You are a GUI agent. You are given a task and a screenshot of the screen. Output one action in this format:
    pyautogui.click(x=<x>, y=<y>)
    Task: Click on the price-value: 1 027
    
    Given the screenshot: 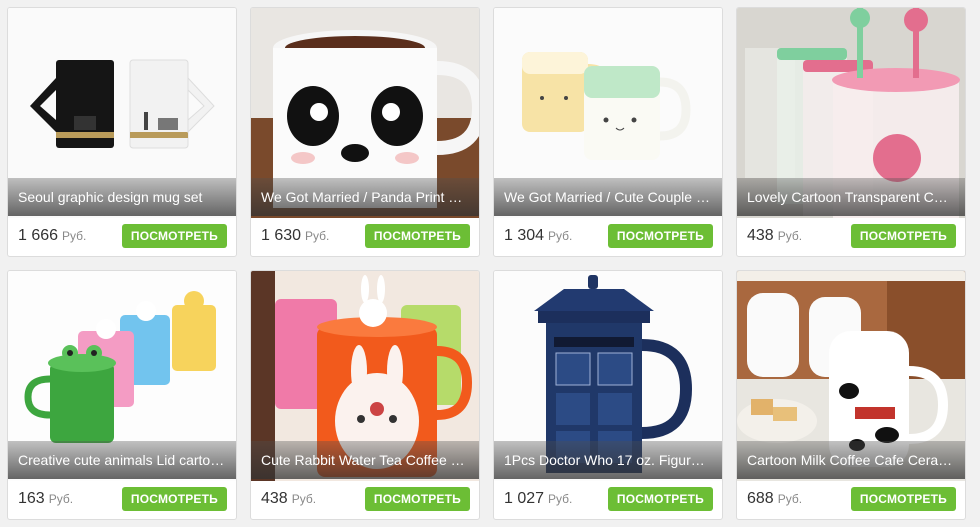 What is the action you would take?
    pyautogui.click(x=524, y=498)
    